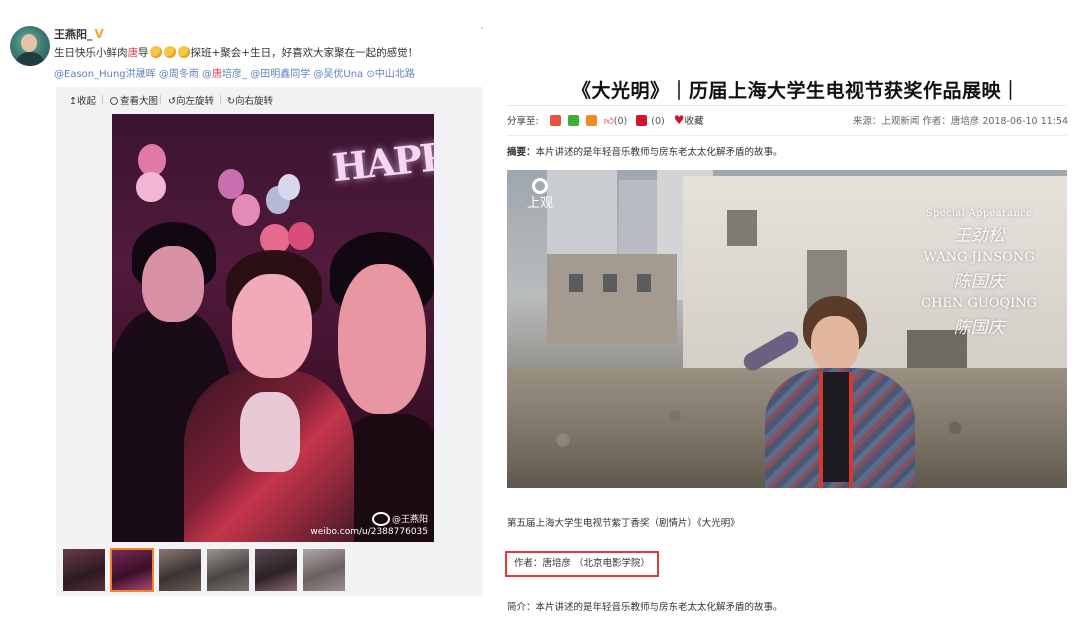 The height and width of the screenshot is (632, 1080). What do you see at coordinates (771, 351) in the screenshot?
I see `actress-arm` at bounding box center [771, 351].